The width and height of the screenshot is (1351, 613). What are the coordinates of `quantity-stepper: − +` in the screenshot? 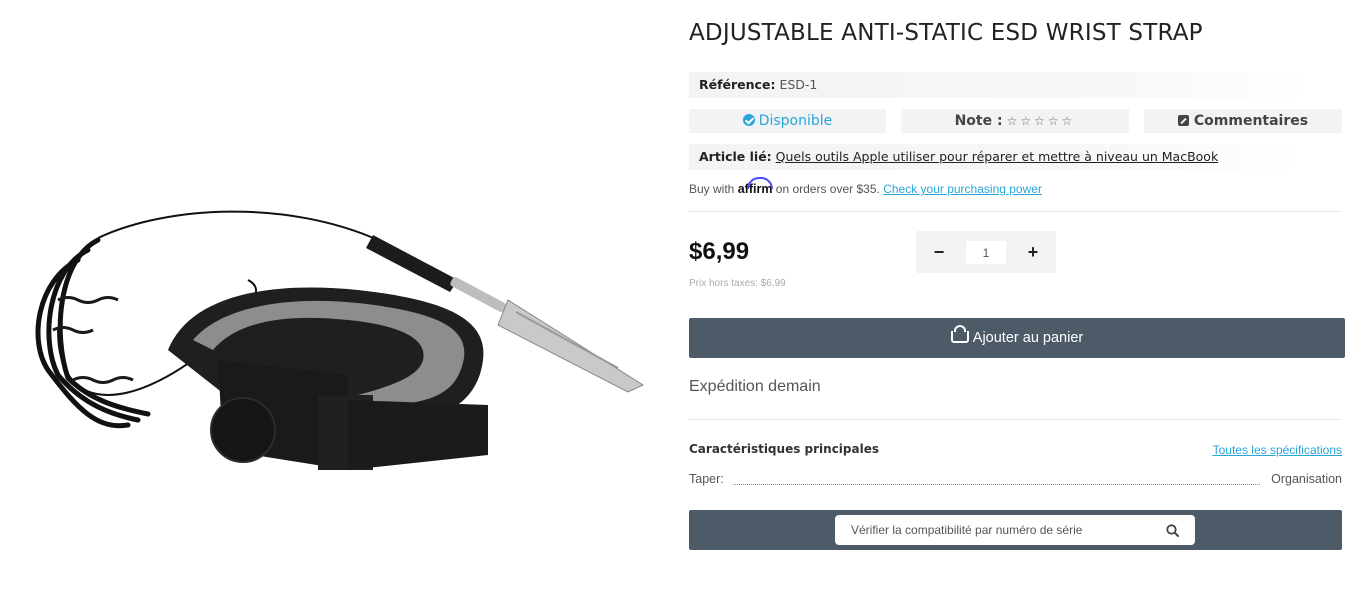 It's located at (986, 252).